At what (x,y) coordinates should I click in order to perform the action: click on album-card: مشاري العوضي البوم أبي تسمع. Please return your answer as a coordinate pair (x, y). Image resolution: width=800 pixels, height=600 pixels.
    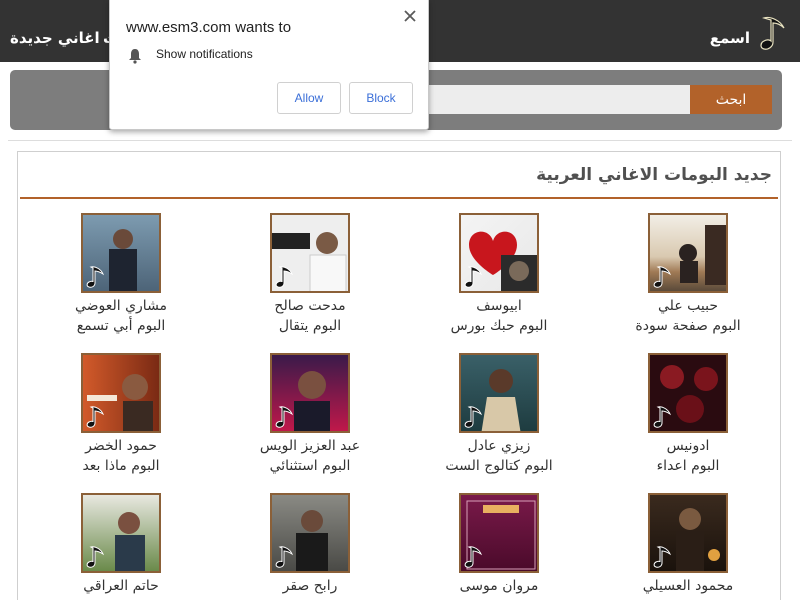
    Looking at the image, I should click on (121, 280).